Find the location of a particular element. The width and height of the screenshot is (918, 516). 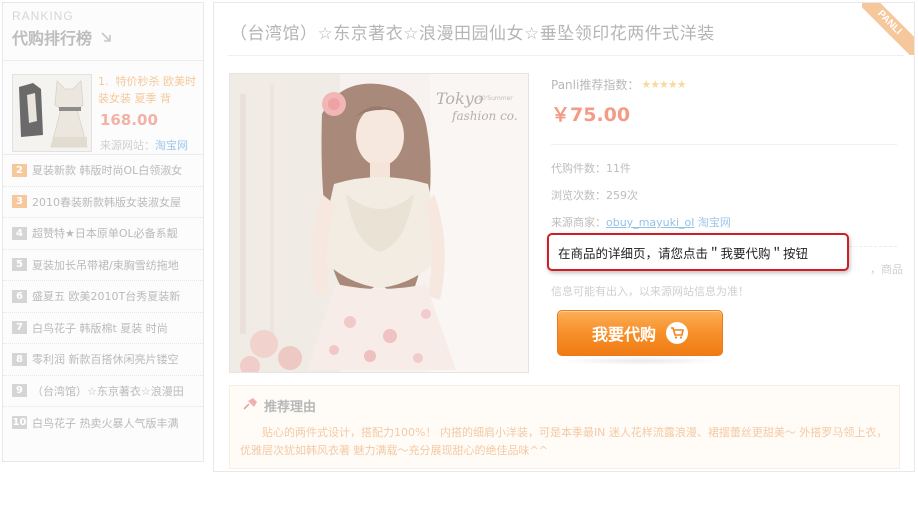

purchase-count-row: 代购件数：11件 is located at coordinates (724, 168).